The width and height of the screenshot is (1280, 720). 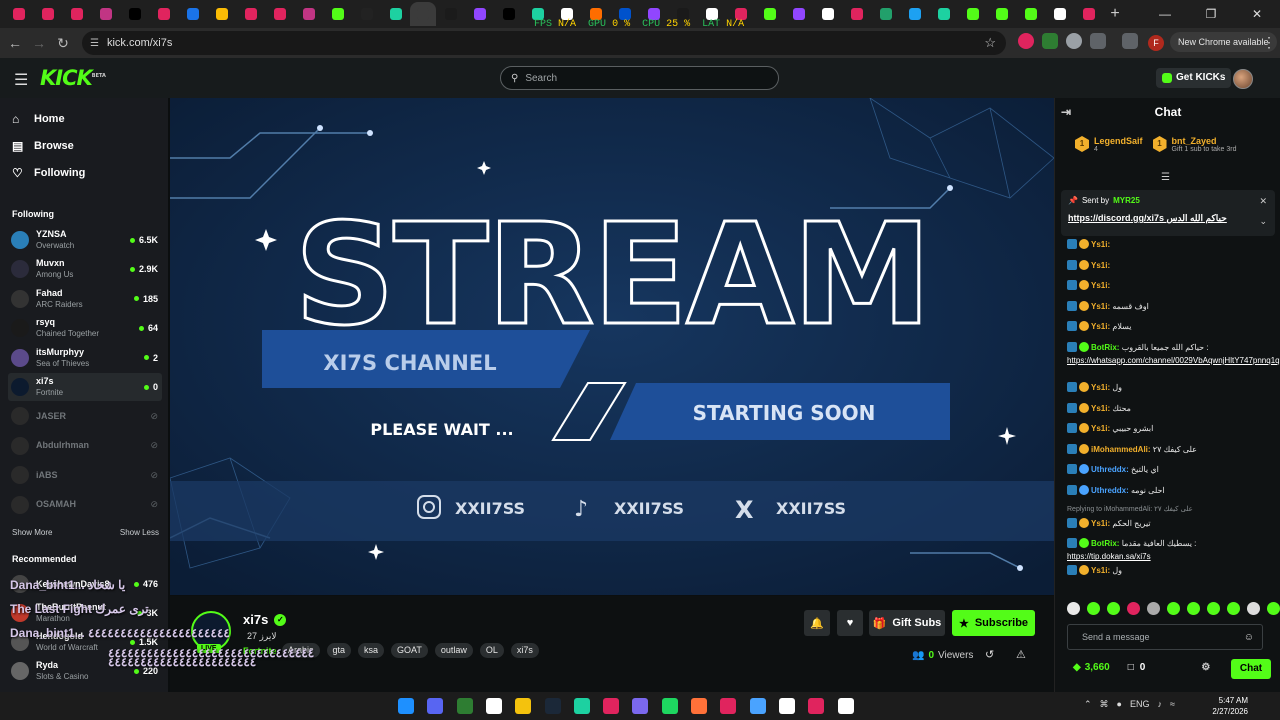 I want to click on mic-icon: ●, so click(x=1119, y=704).